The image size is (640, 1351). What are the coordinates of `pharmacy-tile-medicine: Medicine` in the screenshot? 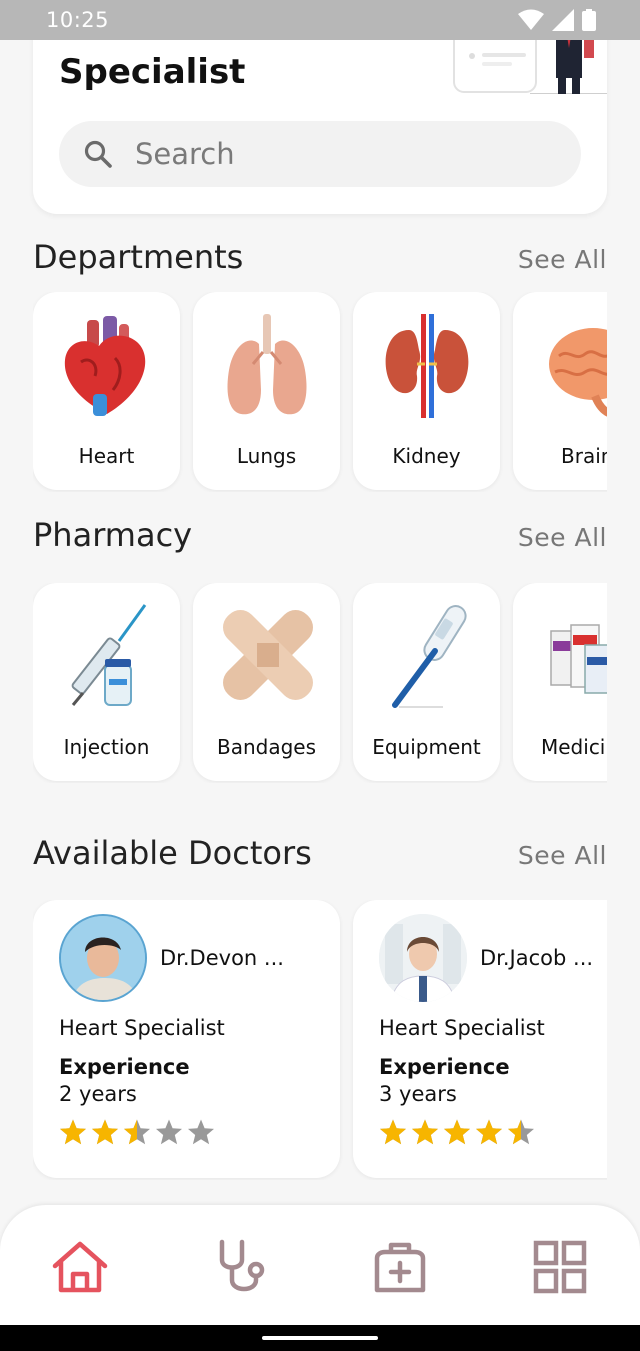 It's located at (560, 682).